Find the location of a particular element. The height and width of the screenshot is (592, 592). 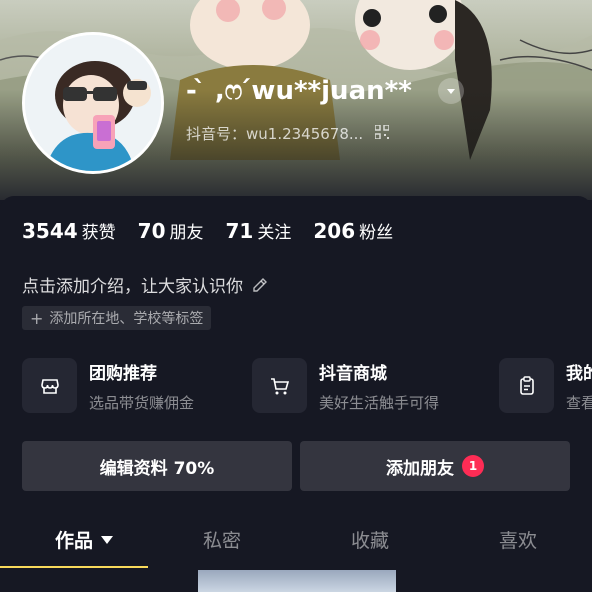

avatar is located at coordinates (93, 103).